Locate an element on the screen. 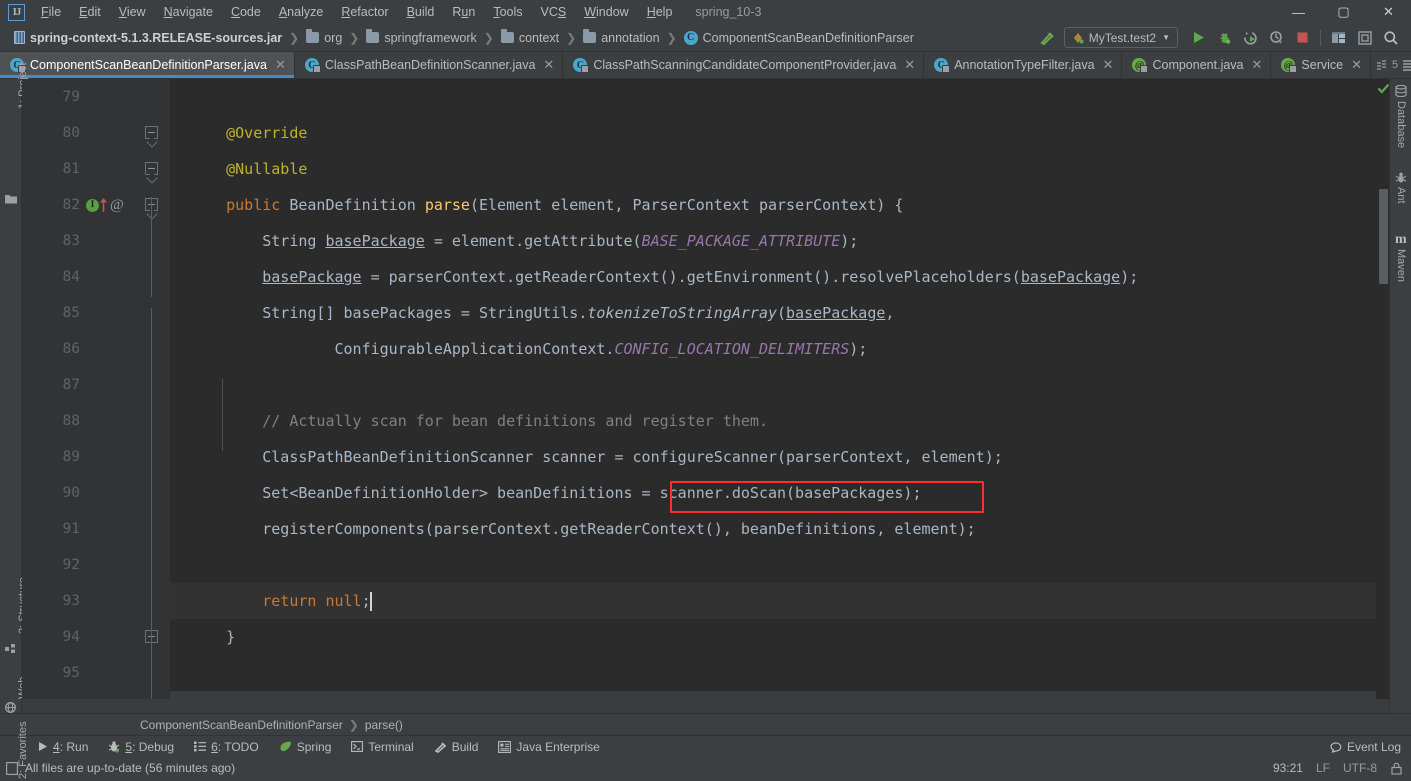 This screenshot has height=781, width=1411. run-button is located at coordinates (1198, 38).